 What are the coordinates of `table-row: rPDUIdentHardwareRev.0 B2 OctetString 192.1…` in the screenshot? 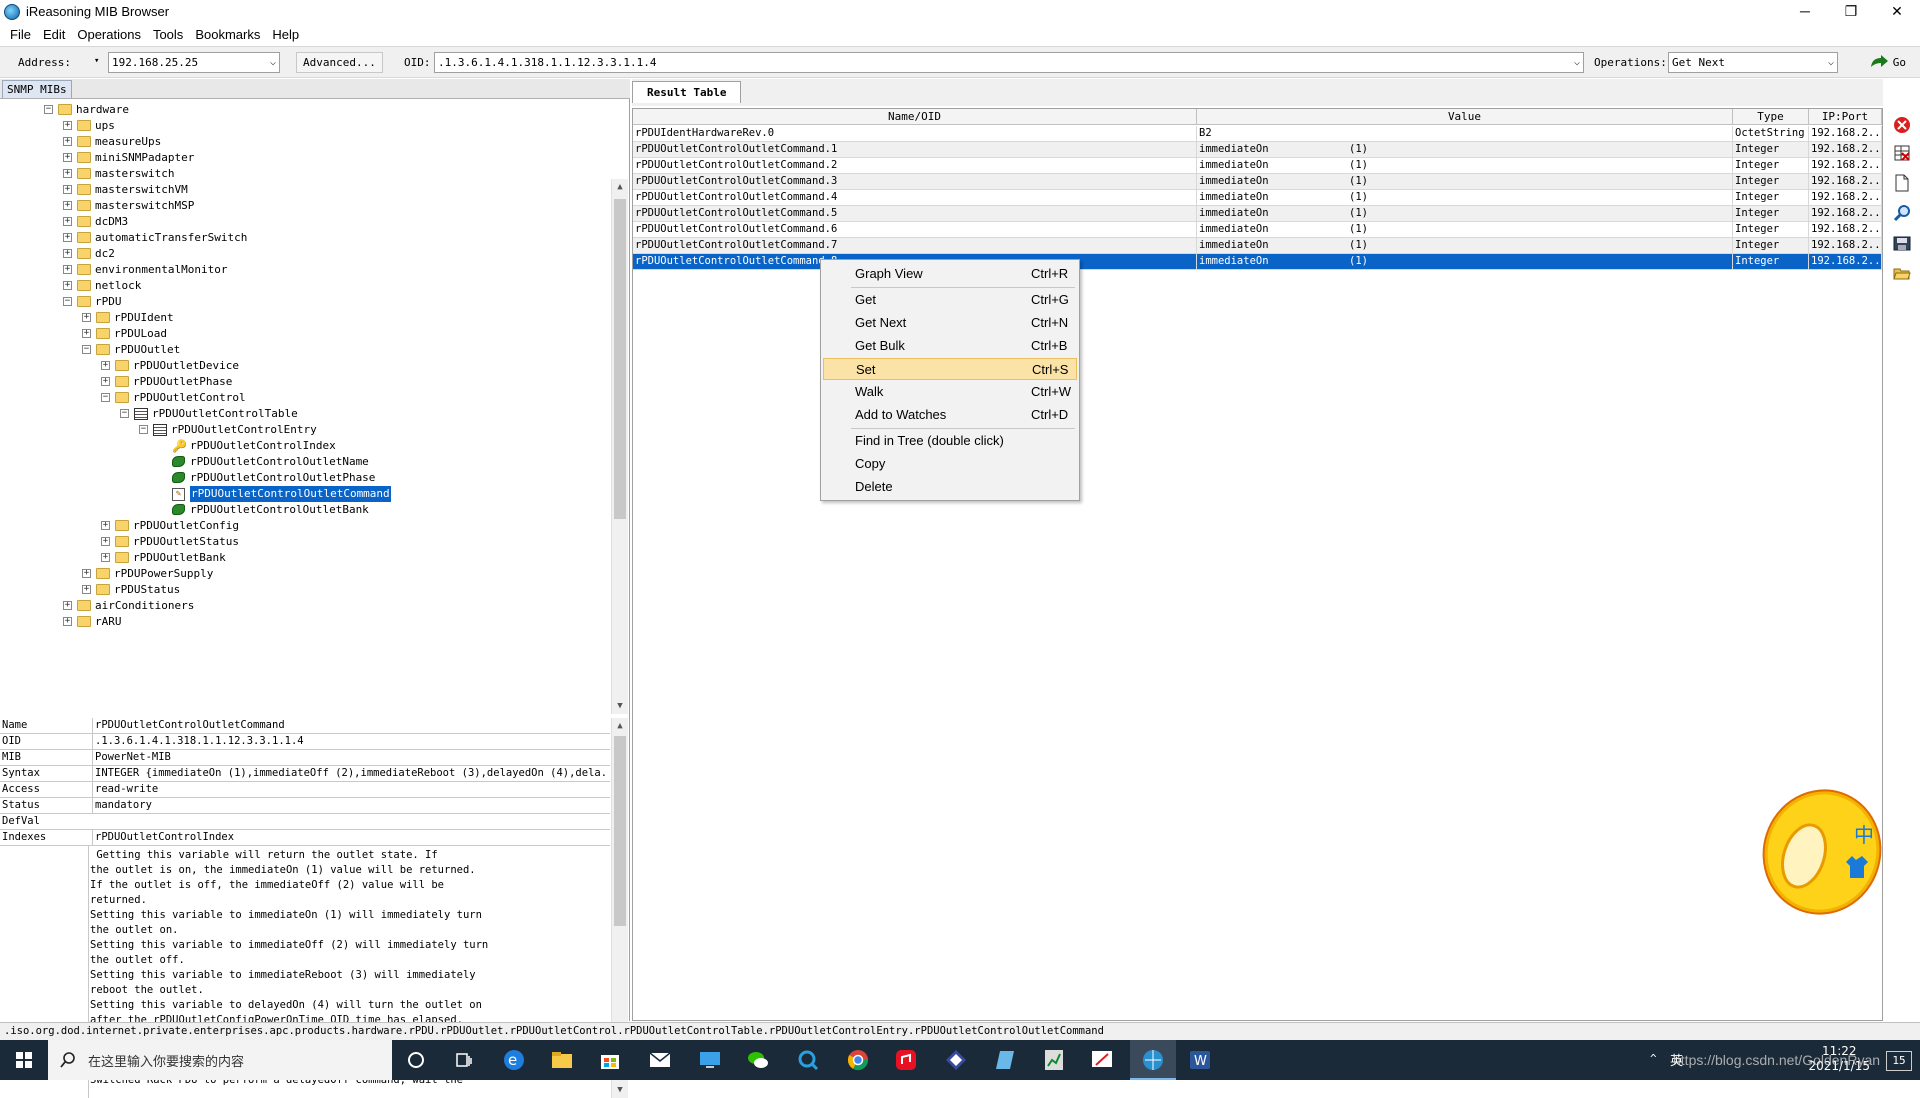 It's located at (1257, 134).